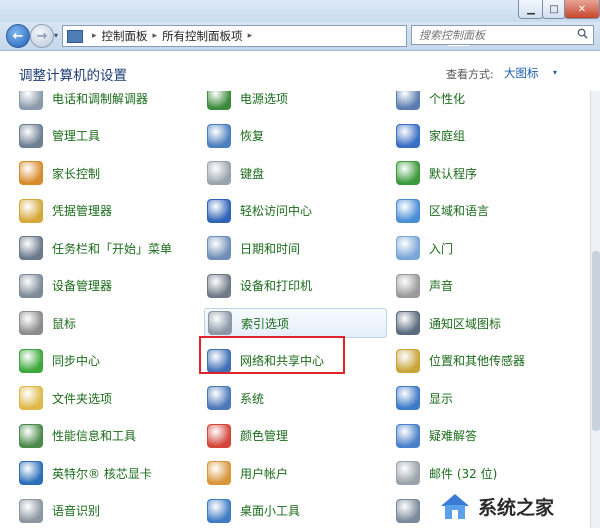 This screenshot has height=528, width=600. What do you see at coordinates (516, 507) in the screenshot?
I see `watermark-text: 系统之家` at bounding box center [516, 507].